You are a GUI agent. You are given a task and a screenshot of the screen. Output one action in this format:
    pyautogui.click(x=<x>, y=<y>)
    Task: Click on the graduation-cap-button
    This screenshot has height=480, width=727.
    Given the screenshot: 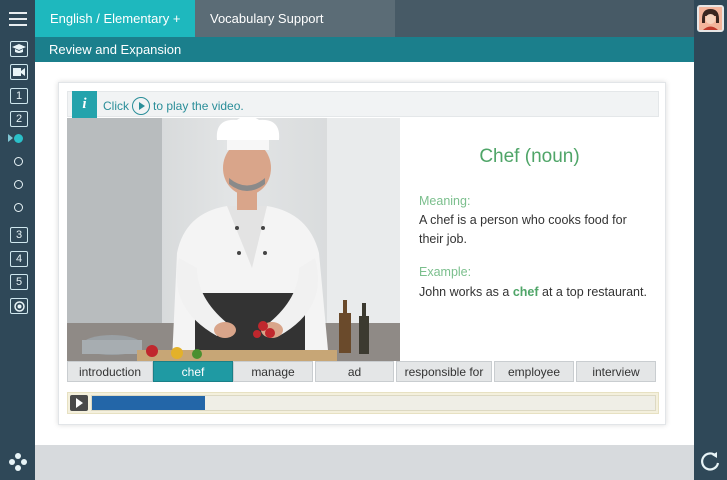 What is the action you would take?
    pyautogui.click(x=19, y=49)
    